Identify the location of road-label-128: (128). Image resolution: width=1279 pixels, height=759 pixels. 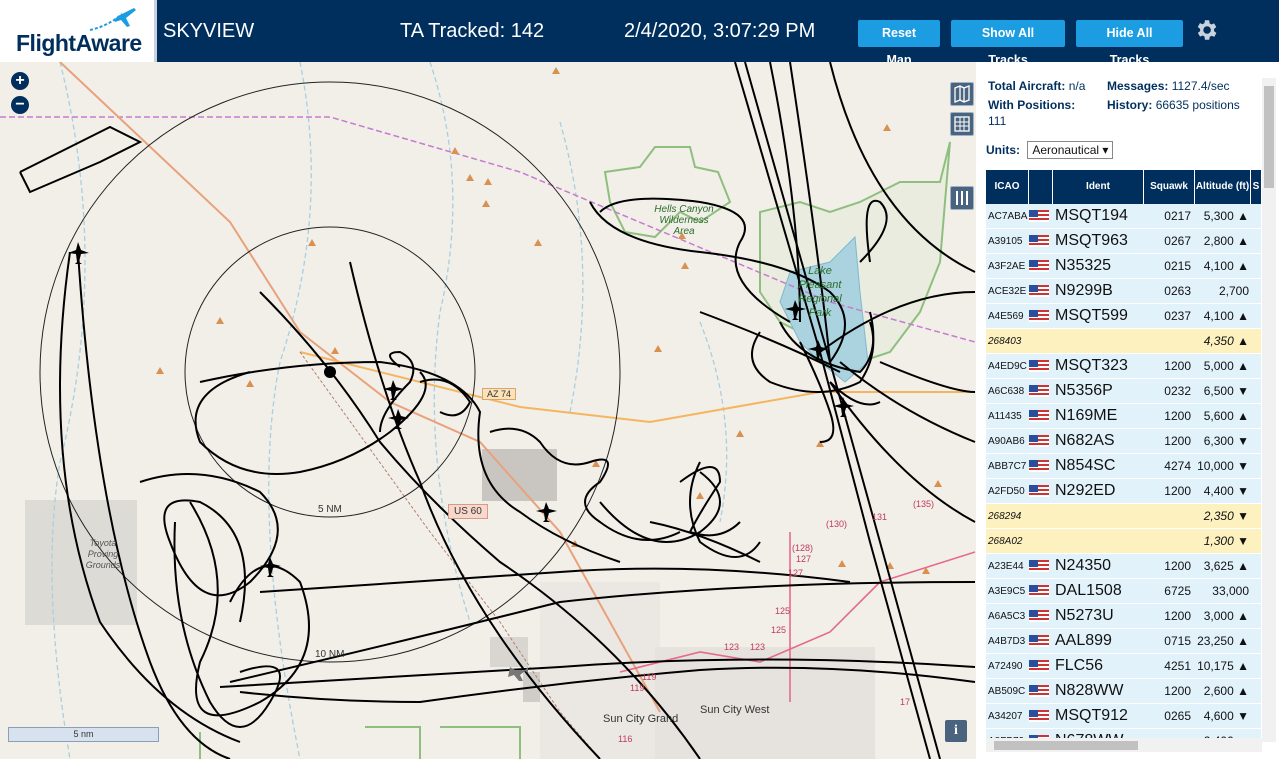
(803, 548).